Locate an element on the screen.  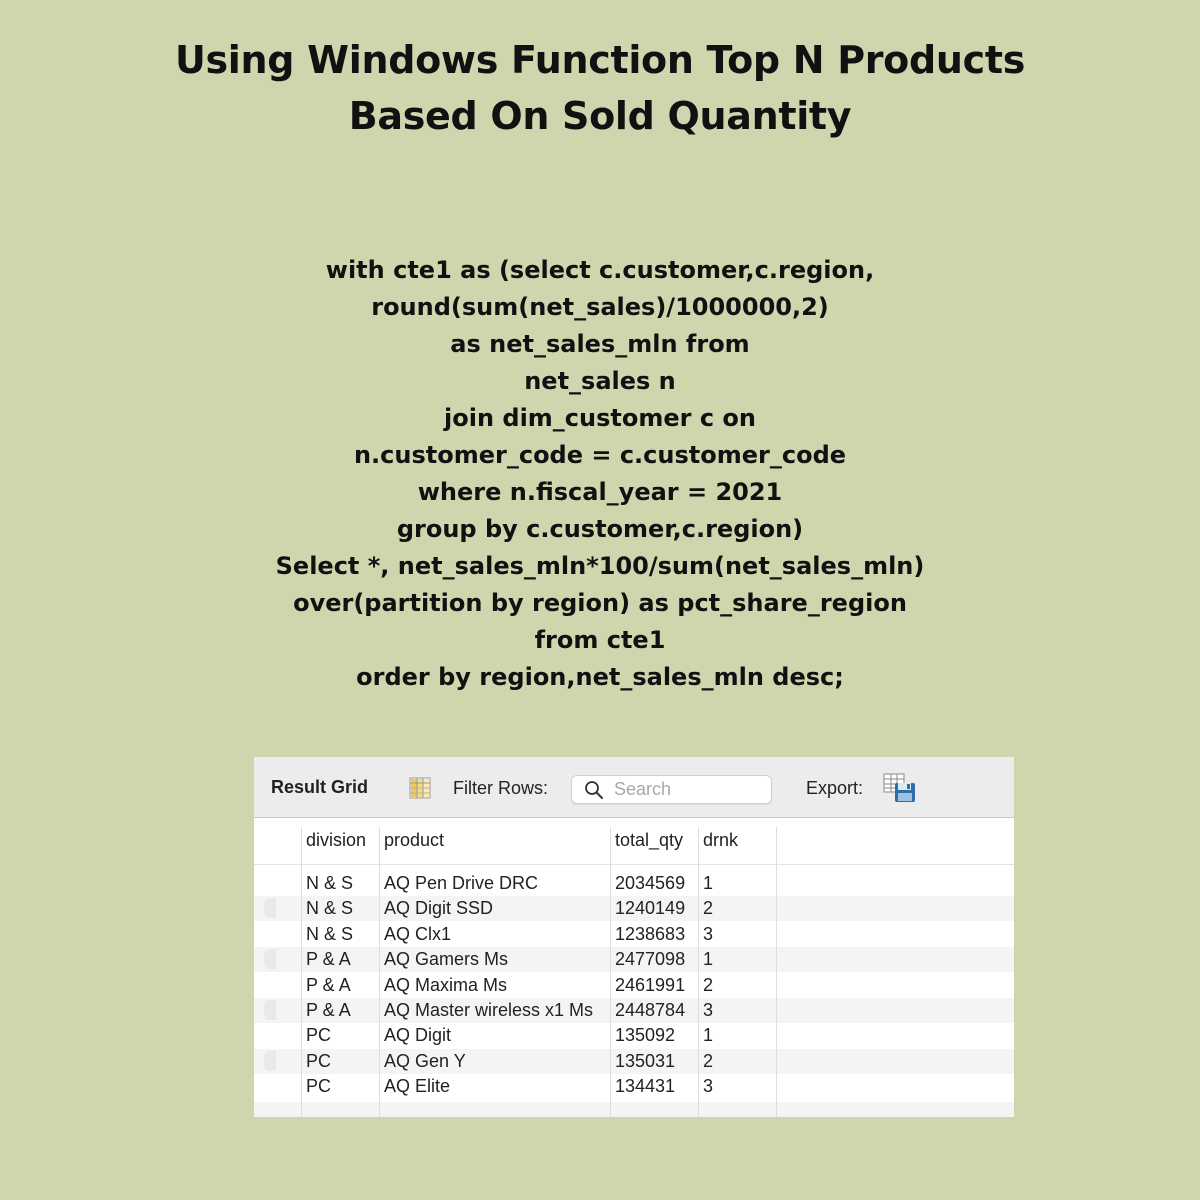
cell-total-qty: 135031 is located at coordinates (645, 1061).